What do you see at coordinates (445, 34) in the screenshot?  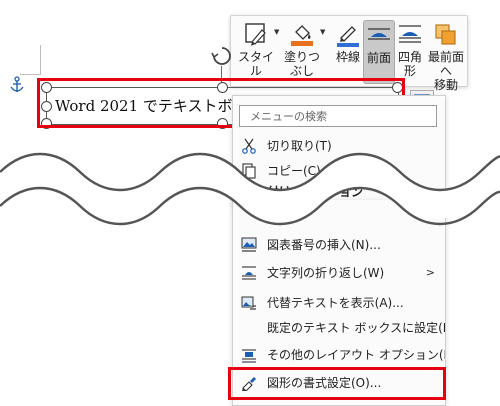 I see `bring-to-front-icon` at bounding box center [445, 34].